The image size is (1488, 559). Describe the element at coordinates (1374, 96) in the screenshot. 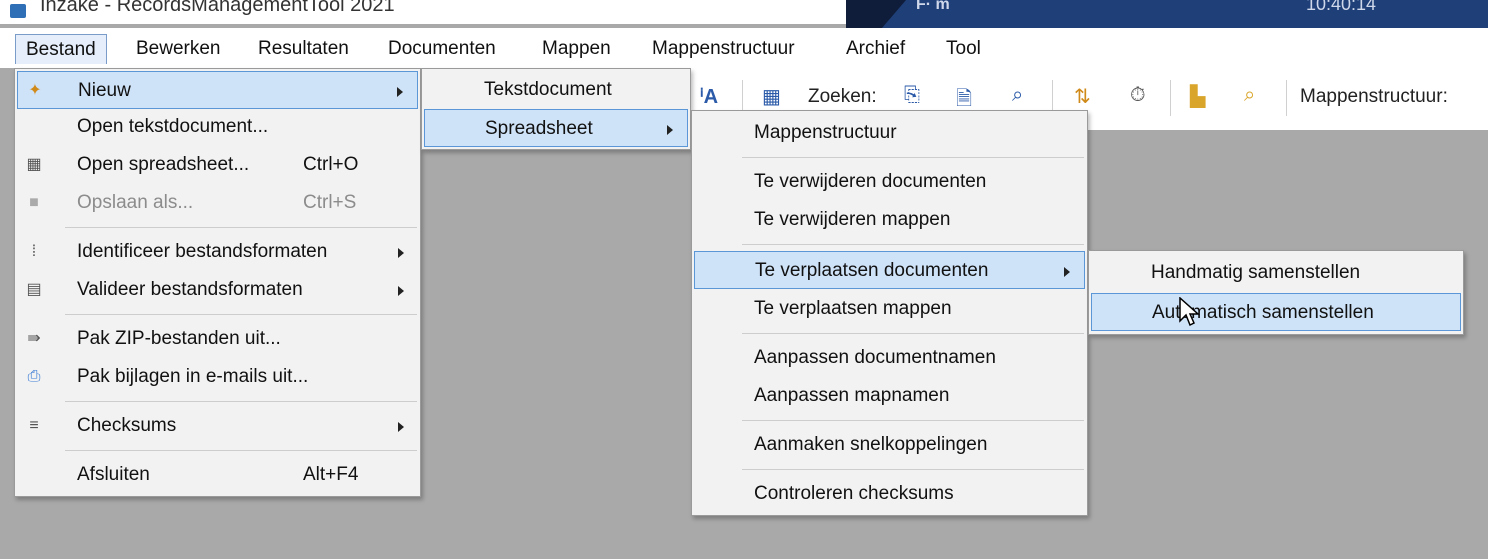

I see `structure-label: Mappenstructuur:` at that location.